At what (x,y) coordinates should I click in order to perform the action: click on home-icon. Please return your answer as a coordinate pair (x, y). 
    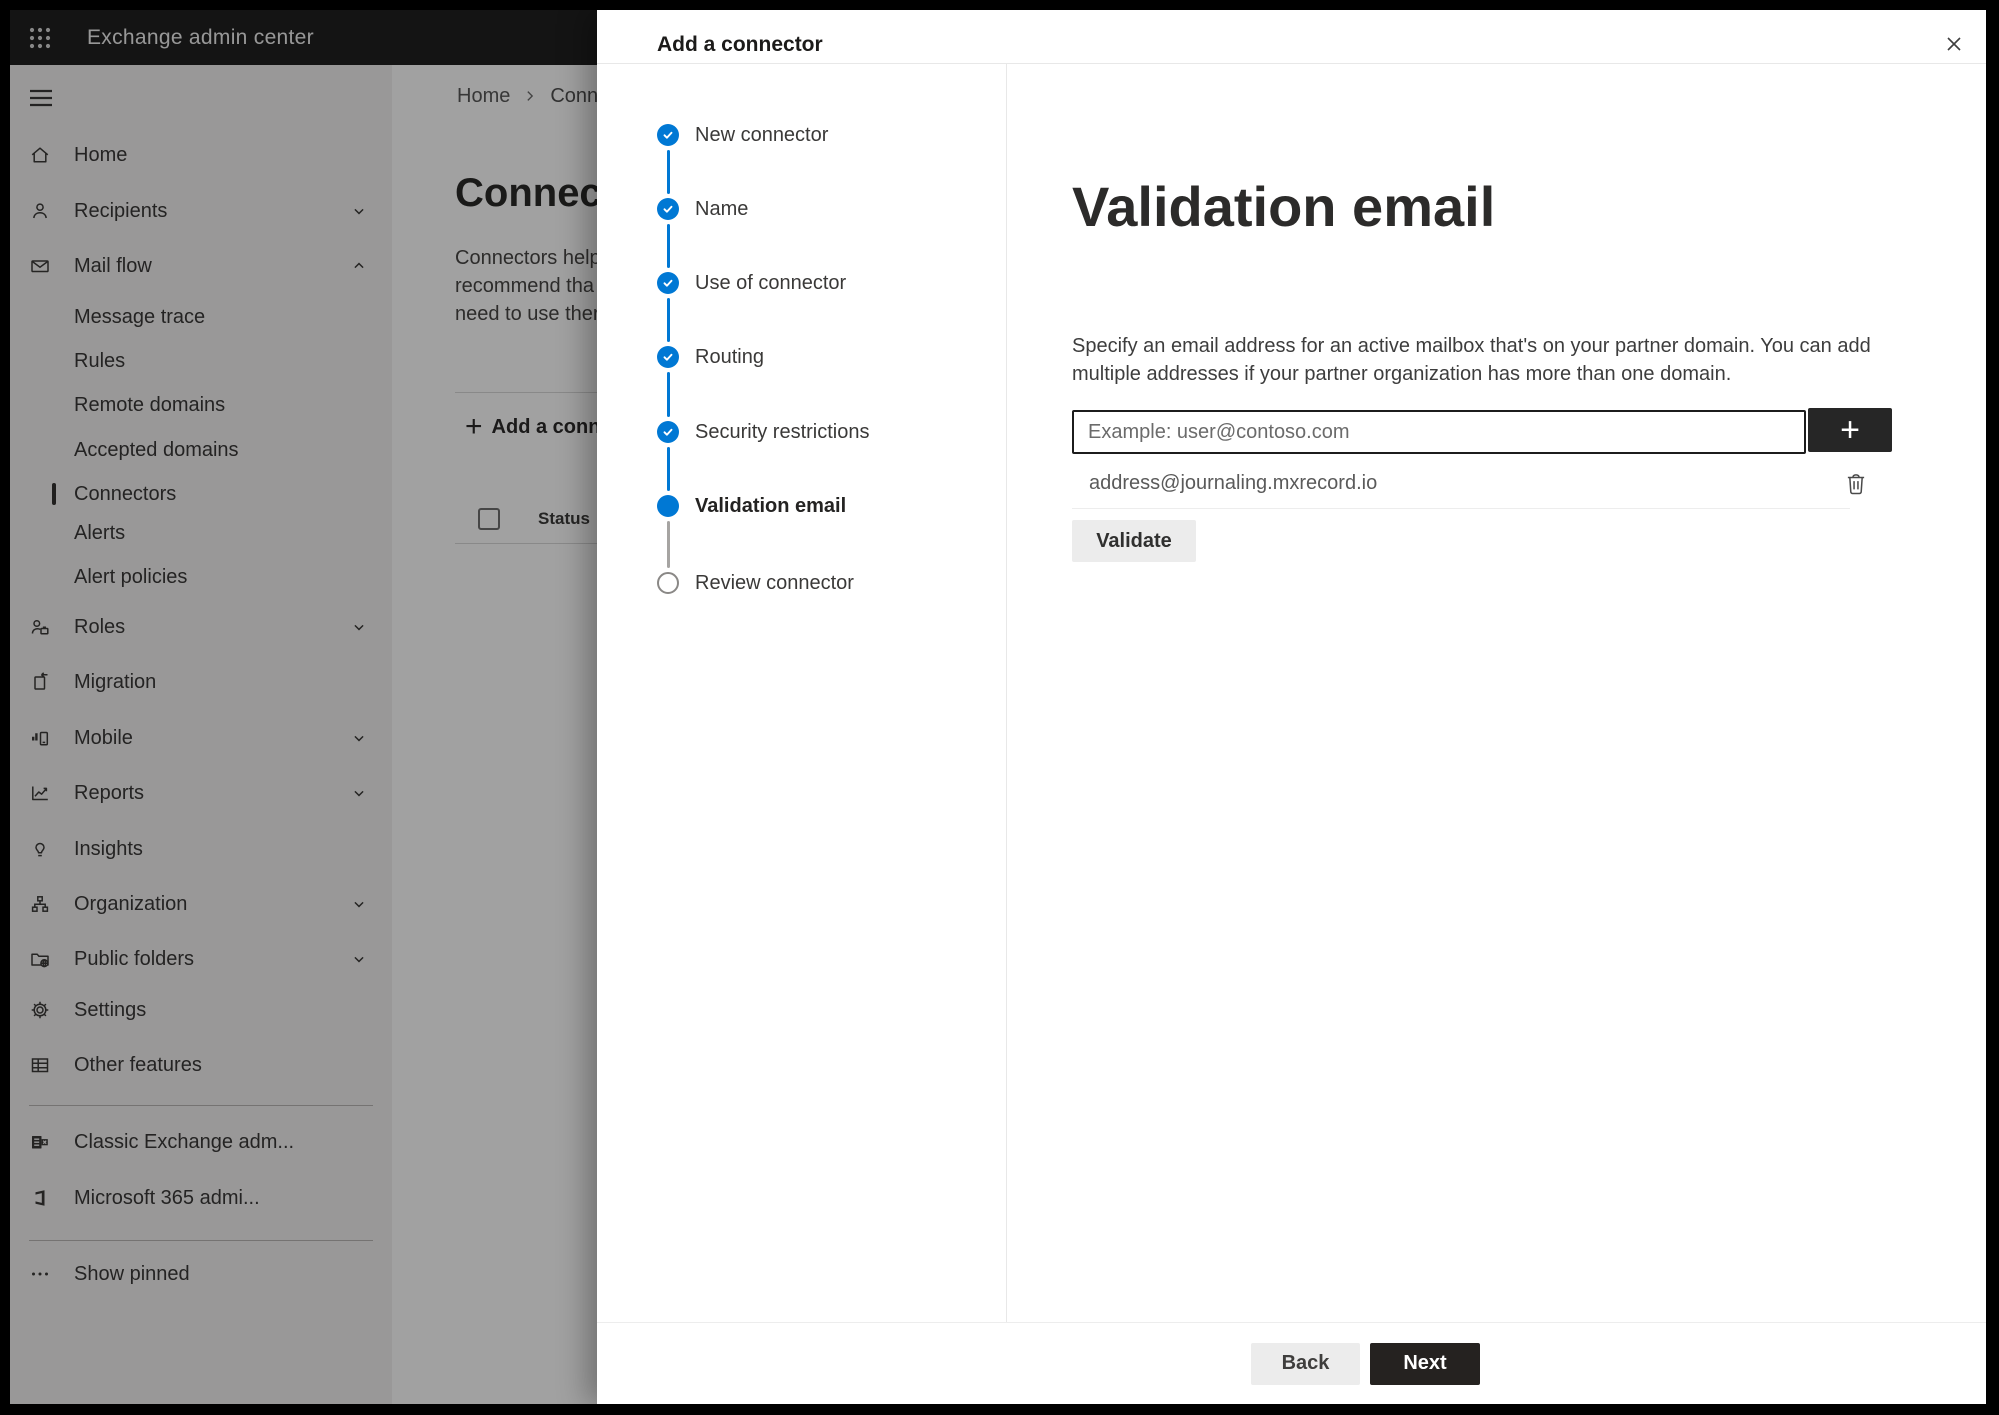
    Looking at the image, I should click on (40, 155).